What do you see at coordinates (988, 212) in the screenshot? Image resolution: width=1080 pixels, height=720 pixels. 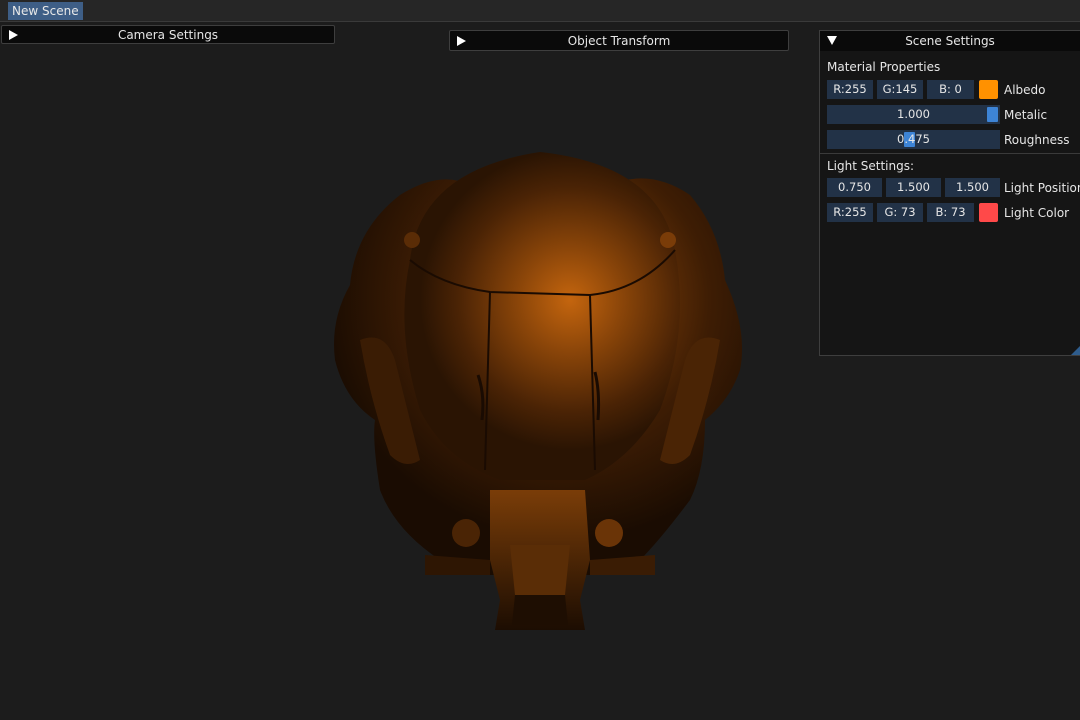 I see `light-color-swatch` at bounding box center [988, 212].